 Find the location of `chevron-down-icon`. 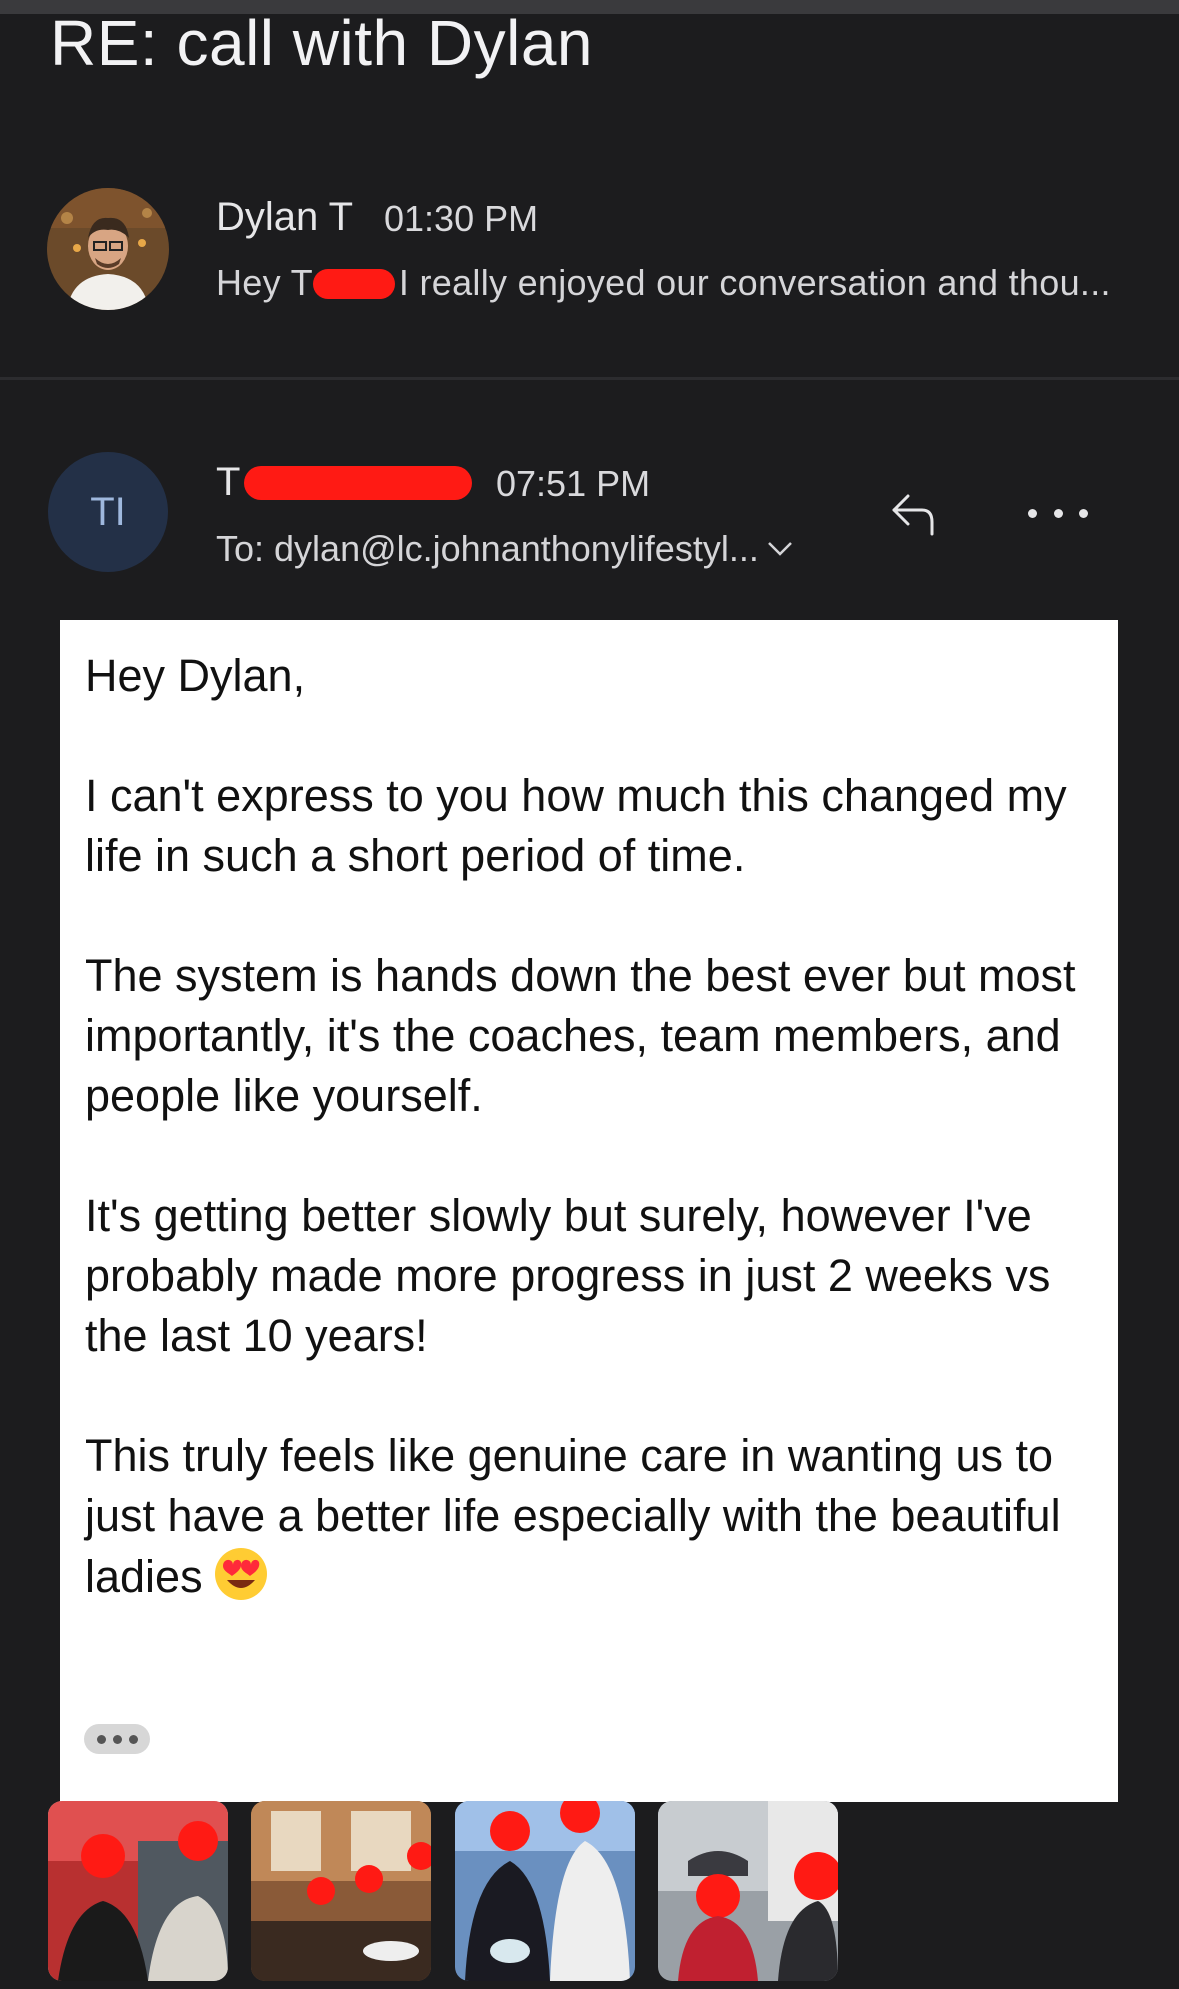

chevron-down-icon is located at coordinates (780, 549).